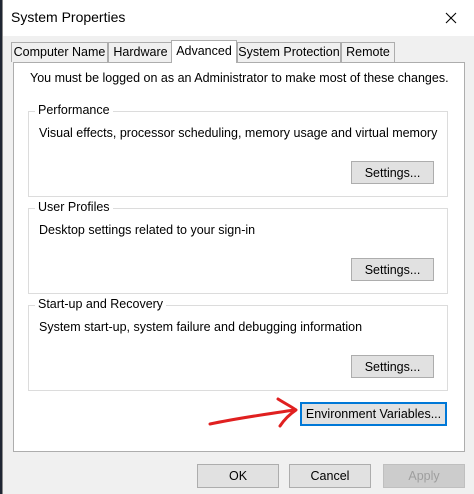 The height and width of the screenshot is (494, 474). What do you see at coordinates (289, 52) in the screenshot?
I see `tab-system-protection: System Protection` at bounding box center [289, 52].